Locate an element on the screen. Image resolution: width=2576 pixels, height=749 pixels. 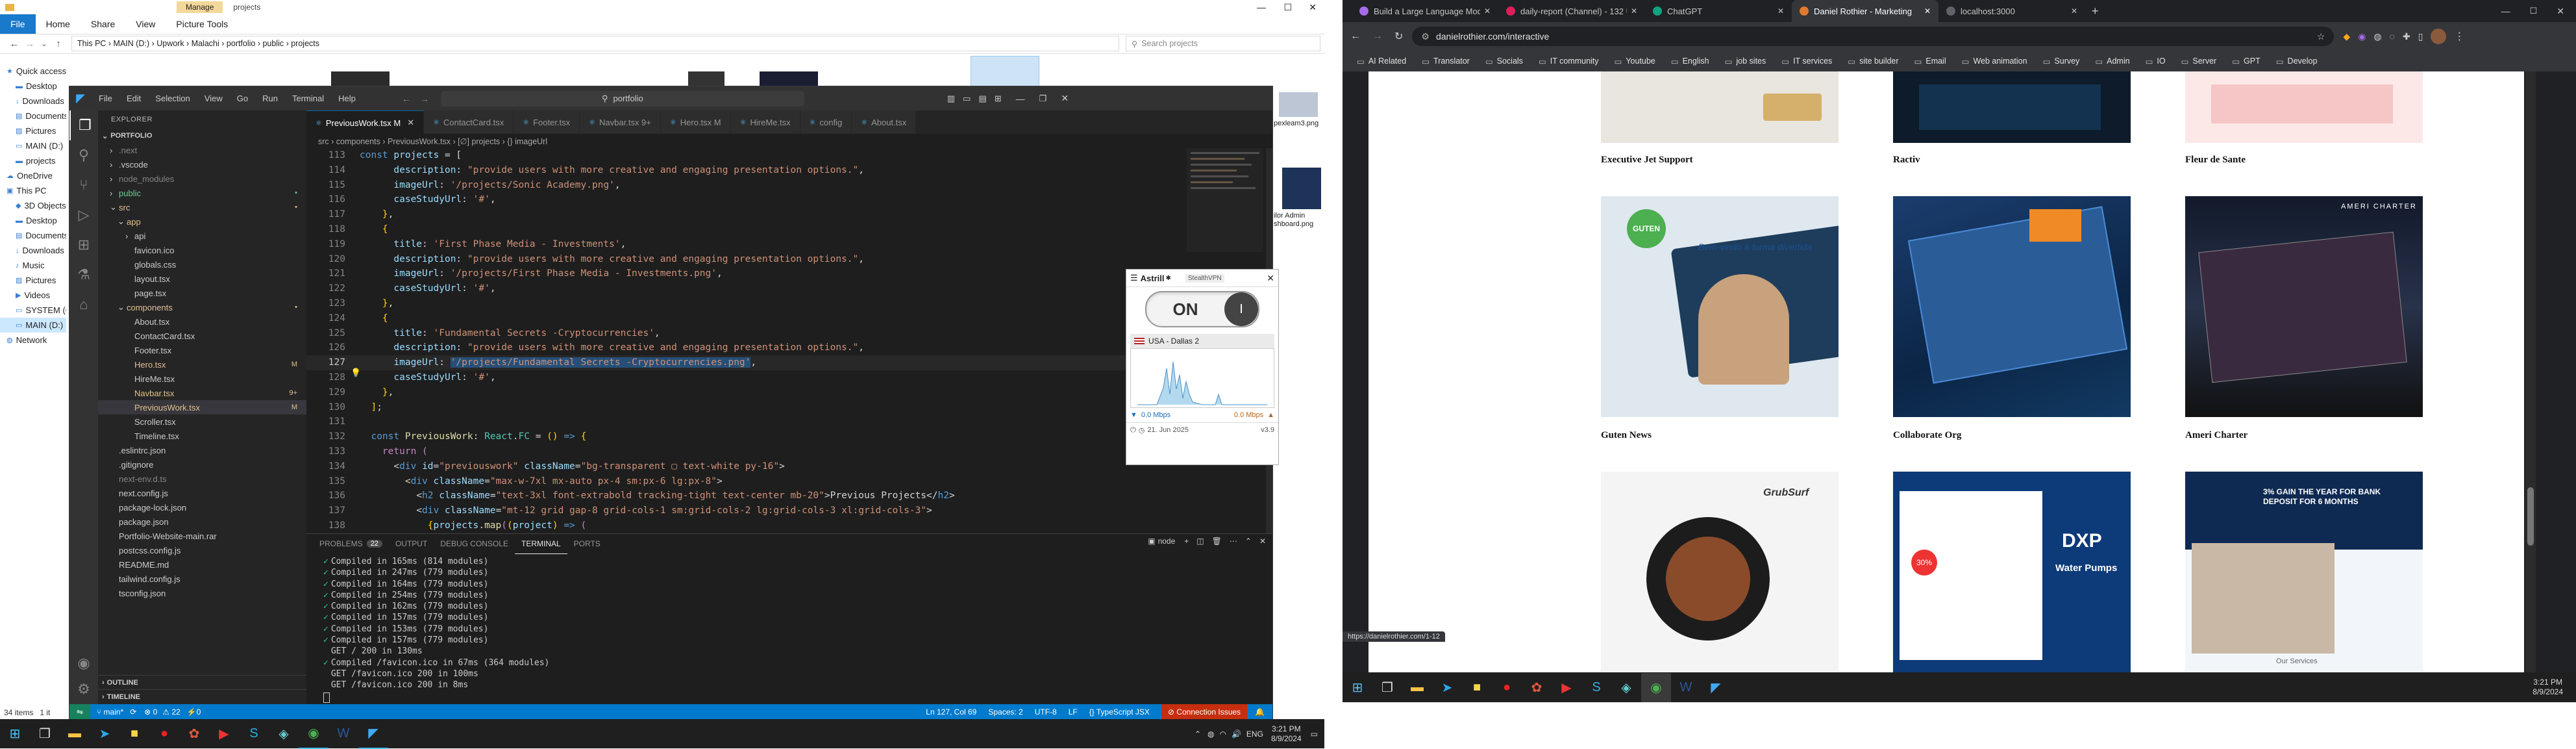
tree-folder: › .next is located at coordinates (202, 150).